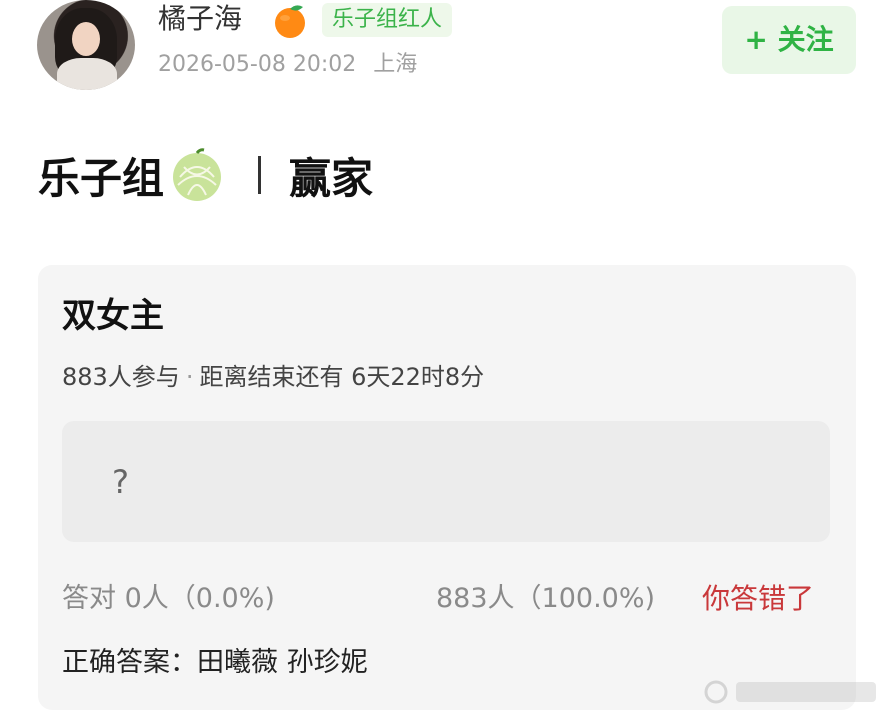 This screenshot has width=893, height=710. Describe the element at coordinates (790, 692) in the screenshot. I see `watermark-logo` at that location.